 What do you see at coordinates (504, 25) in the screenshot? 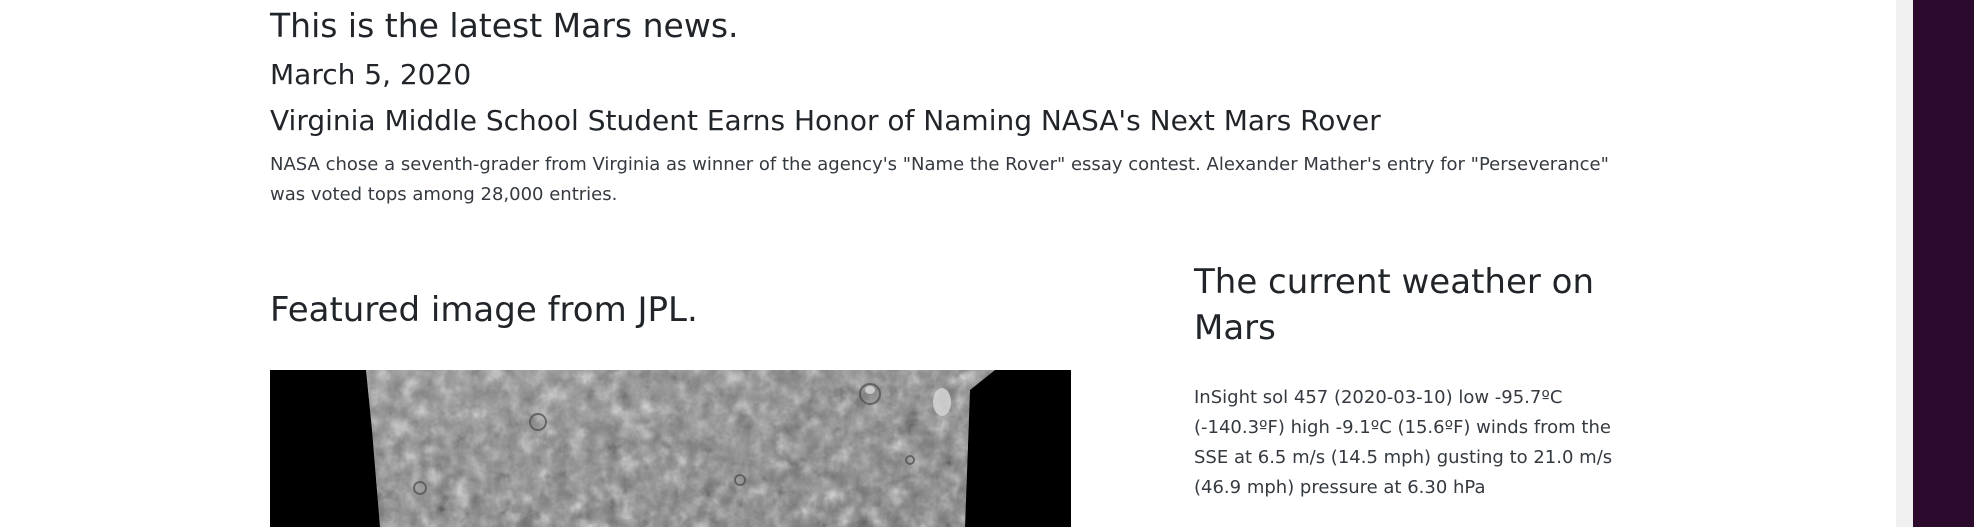
I see `news-section-heading: This is the latest Mars news.` at bounding box center [504, 25].